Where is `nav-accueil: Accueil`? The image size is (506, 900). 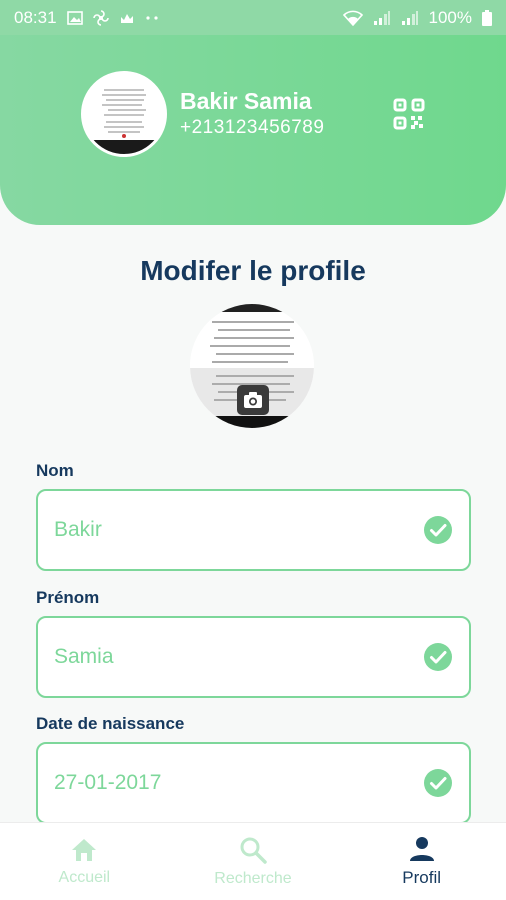
nav-accueil: Accueil is located at coordinates (84, 862).